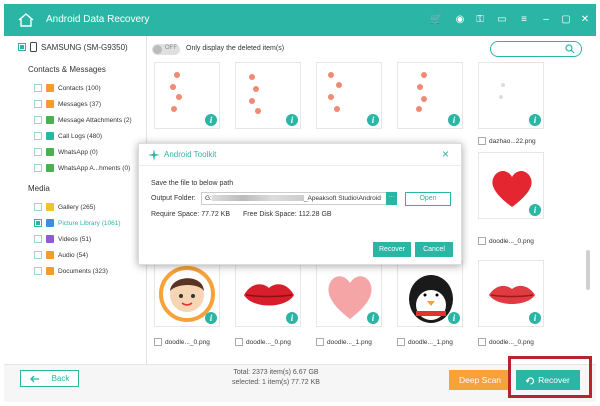  Describe the element at coordinates (588, 270) in the screenshot. I see `scrollbar` at that location.